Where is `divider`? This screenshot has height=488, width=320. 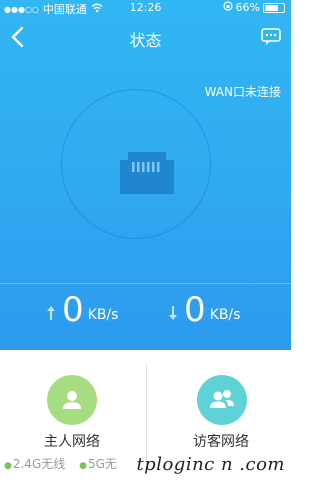
divider is located at coordinates (145, 283).